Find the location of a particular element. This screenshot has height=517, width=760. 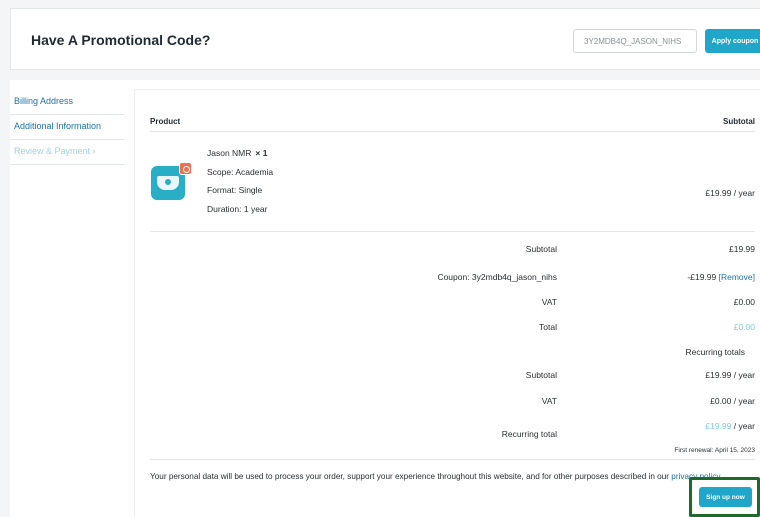

product-badge-icon is located at coordinates (185, 168).